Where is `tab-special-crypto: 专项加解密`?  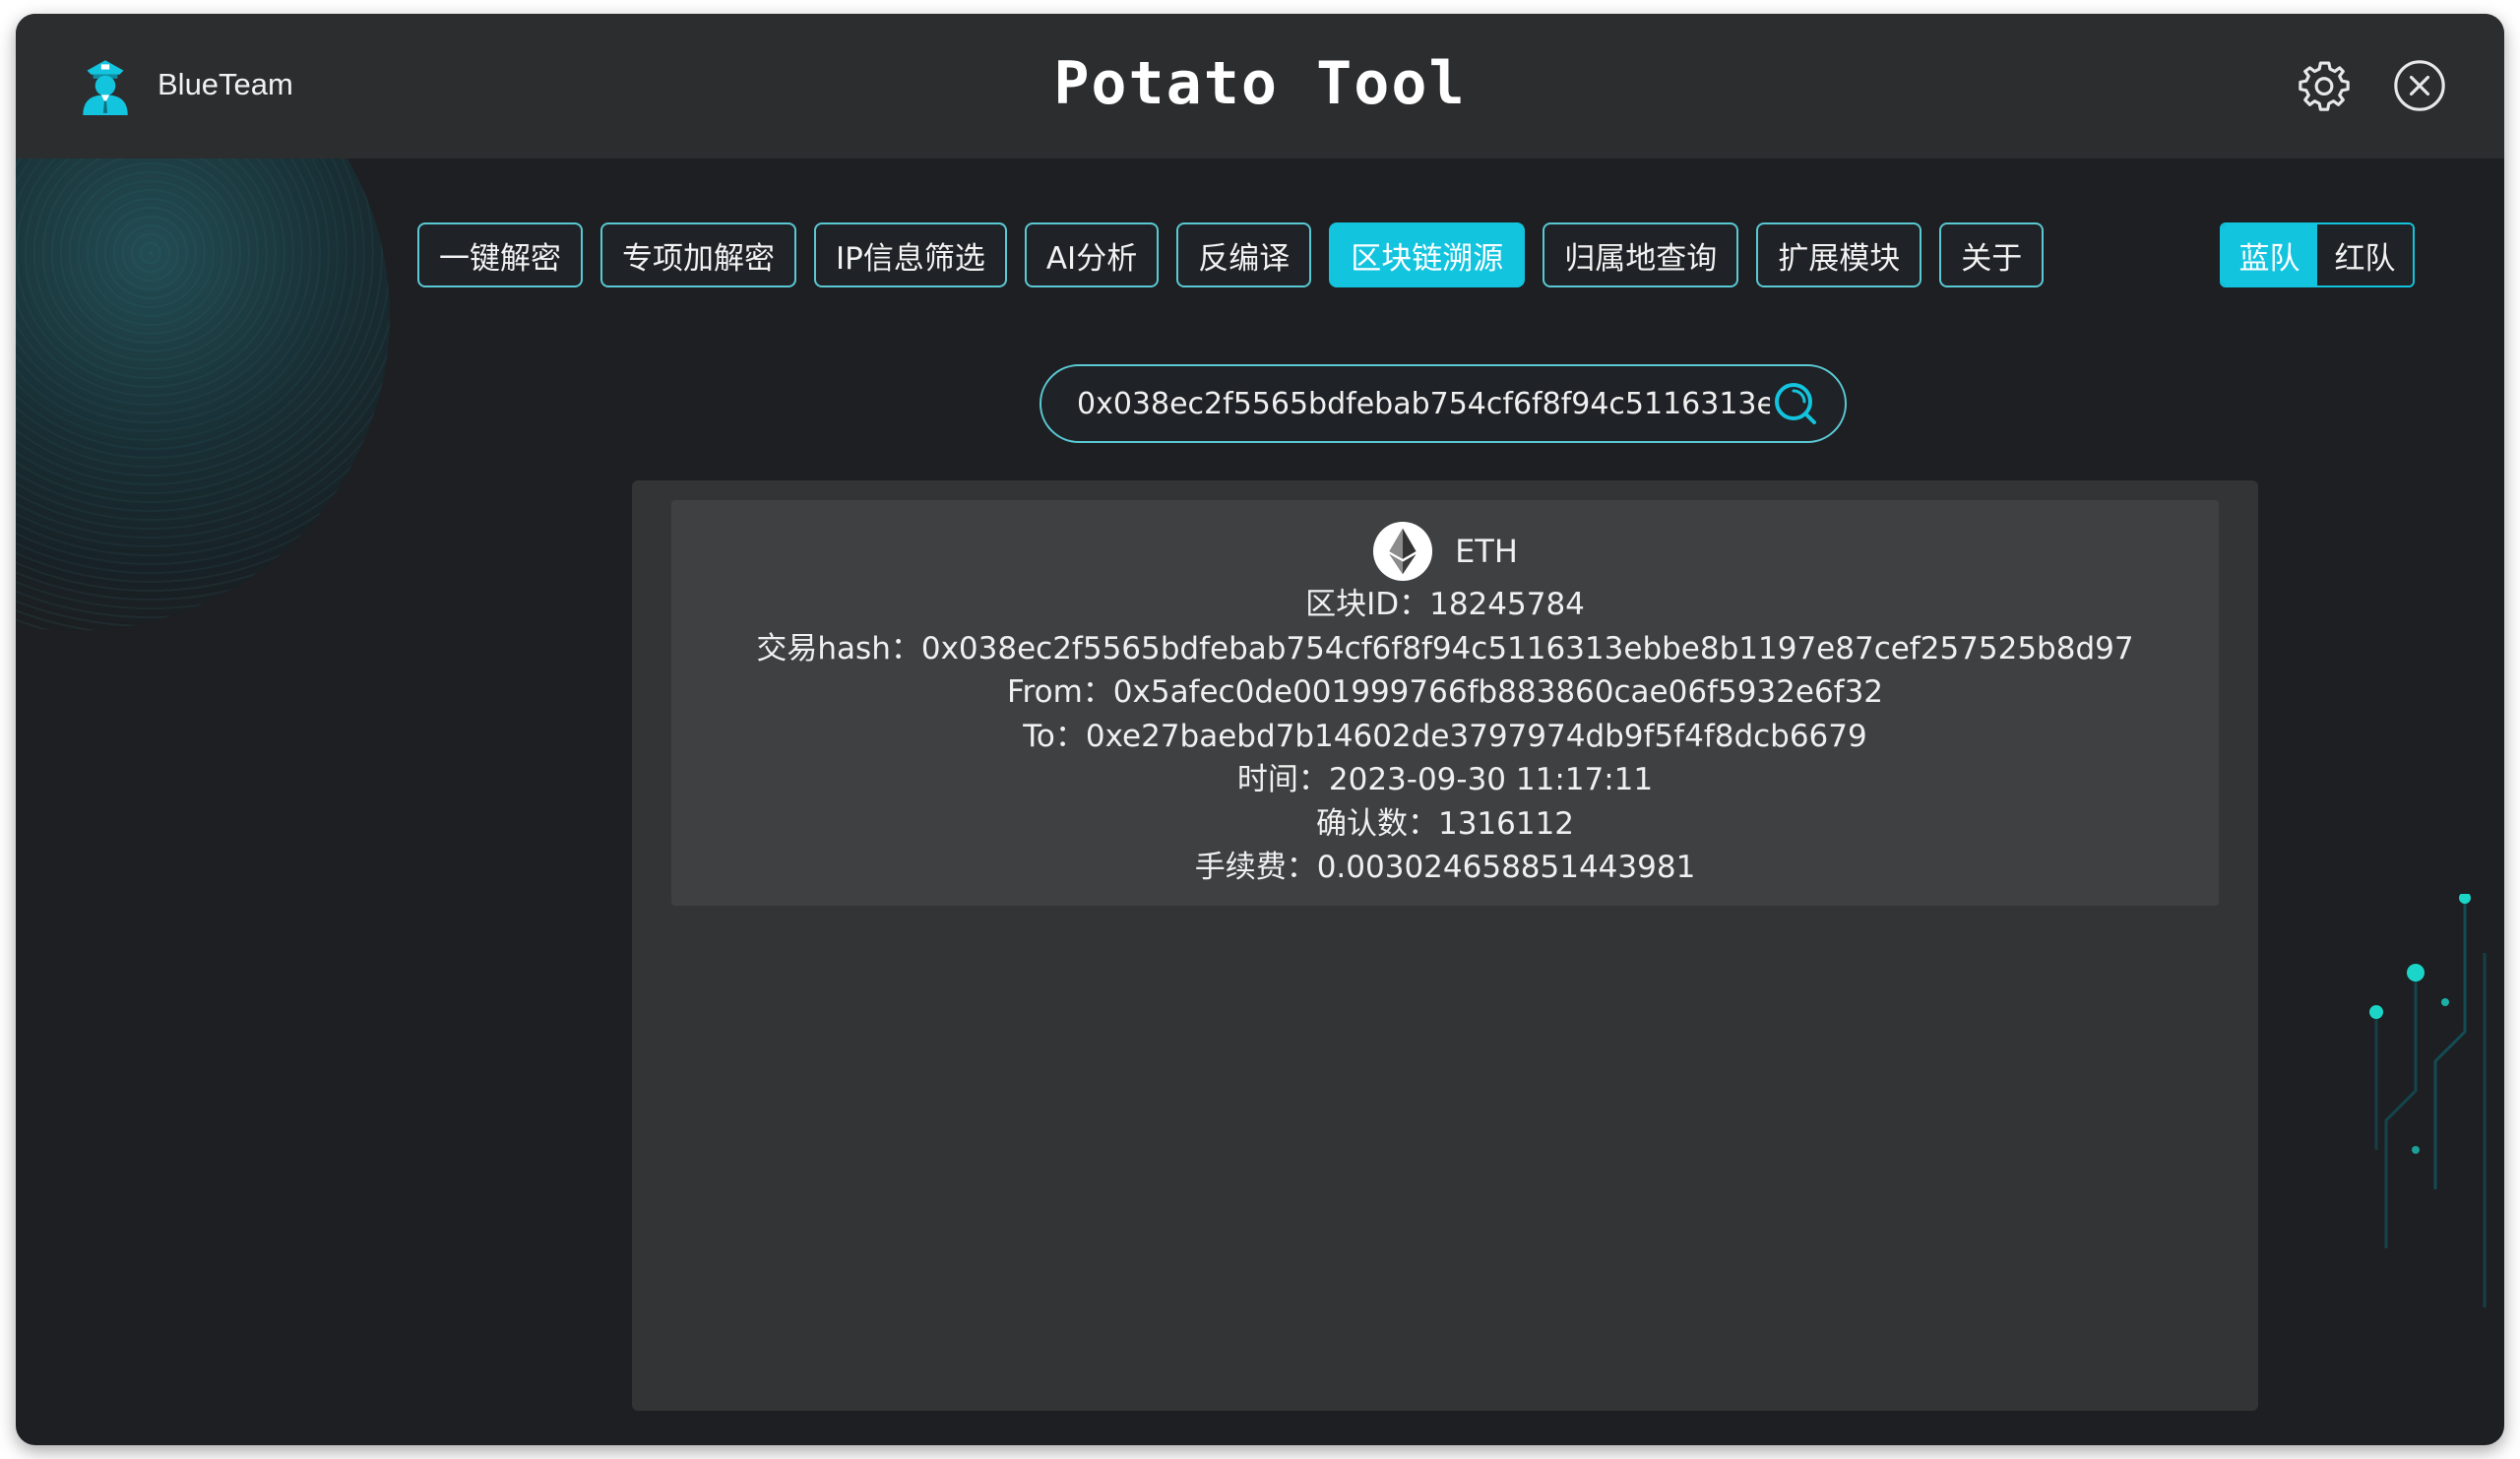
tab-special-crypto: 专项加解密 is located at coordinates (698, 254).